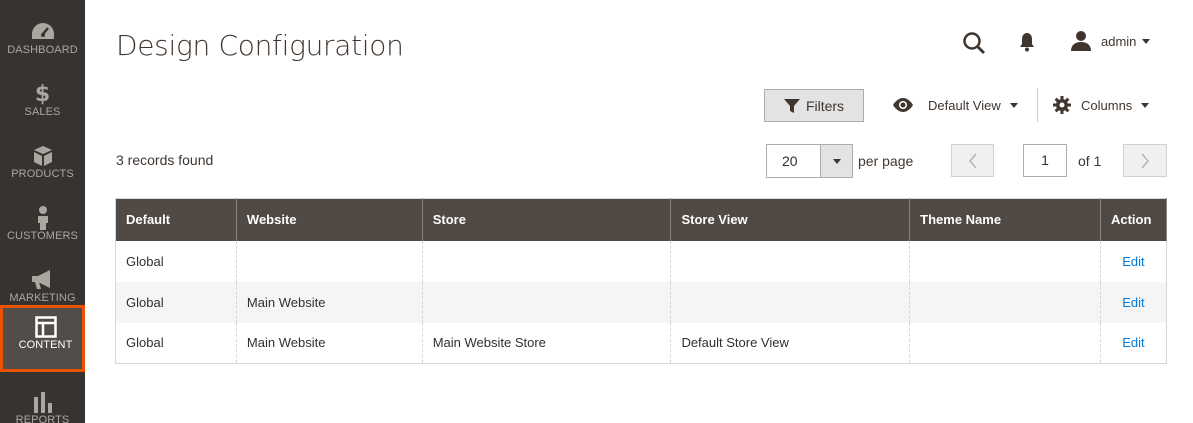 The image size is (1193, 423). I want to click on notifications-button, so click(1027, 42).